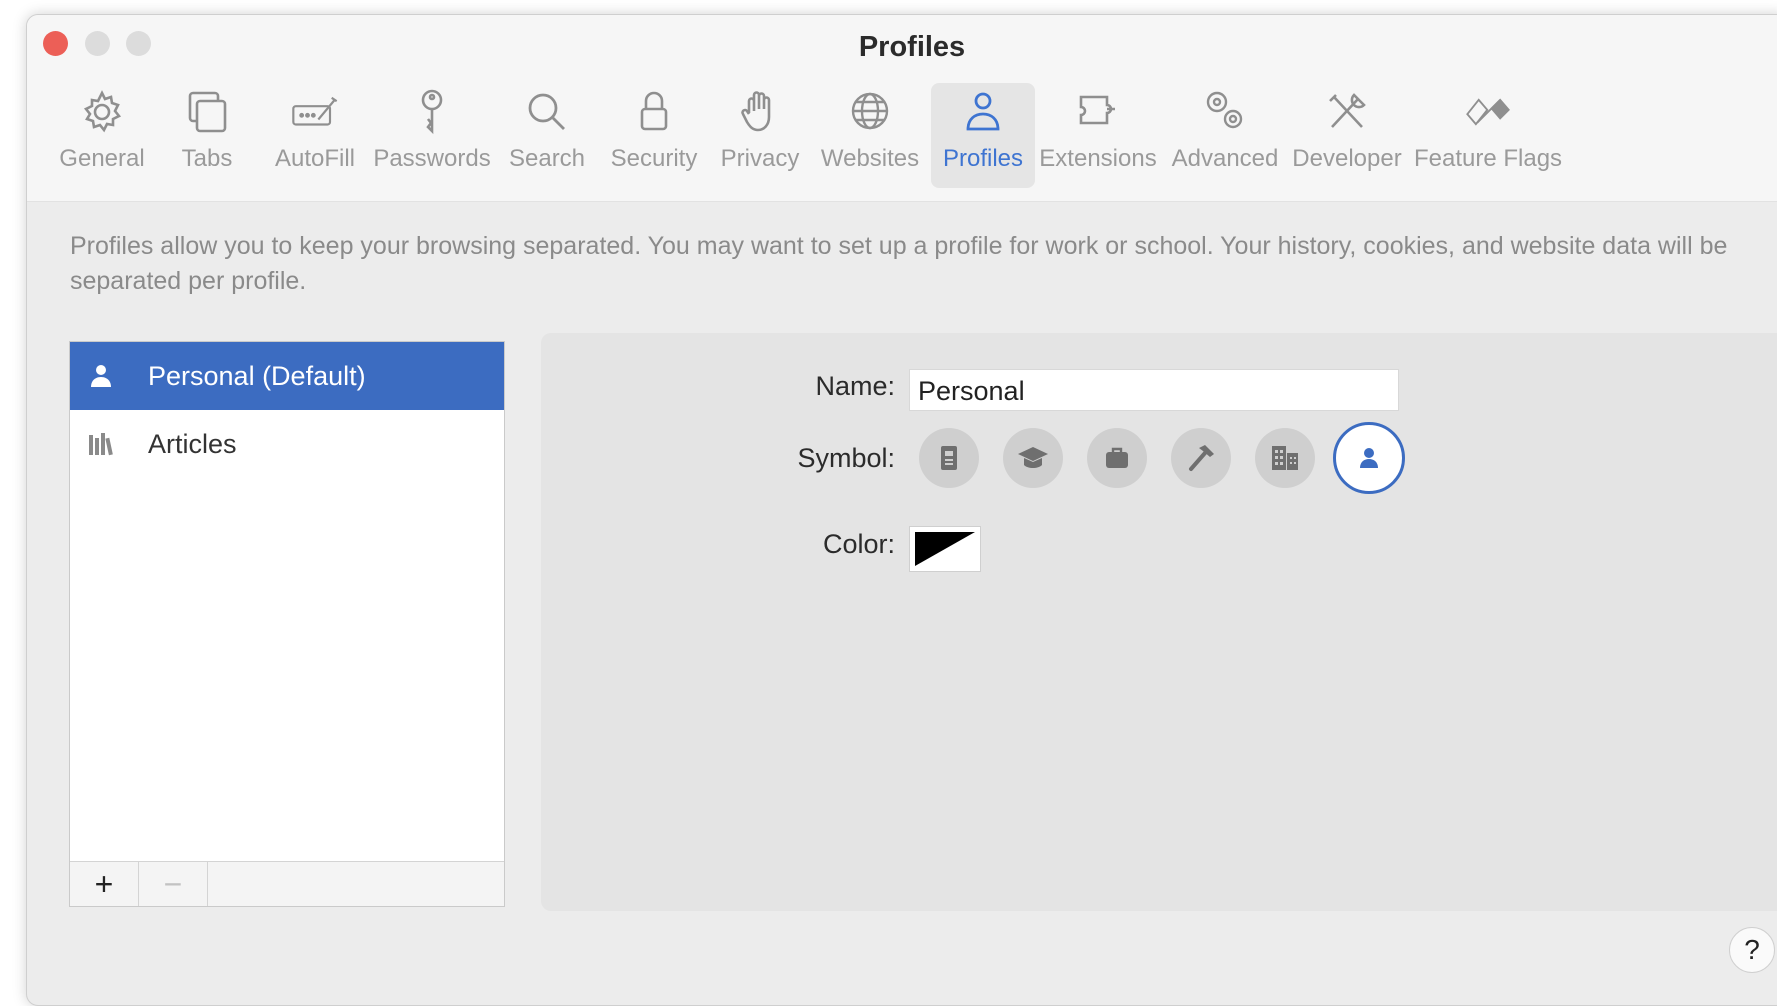 The width and height of the screenshot is (1777, 1006). What do you see at coordinates (870, 111) in the screenshot?
I see `globe-icon` at bounding box center [870, 111].